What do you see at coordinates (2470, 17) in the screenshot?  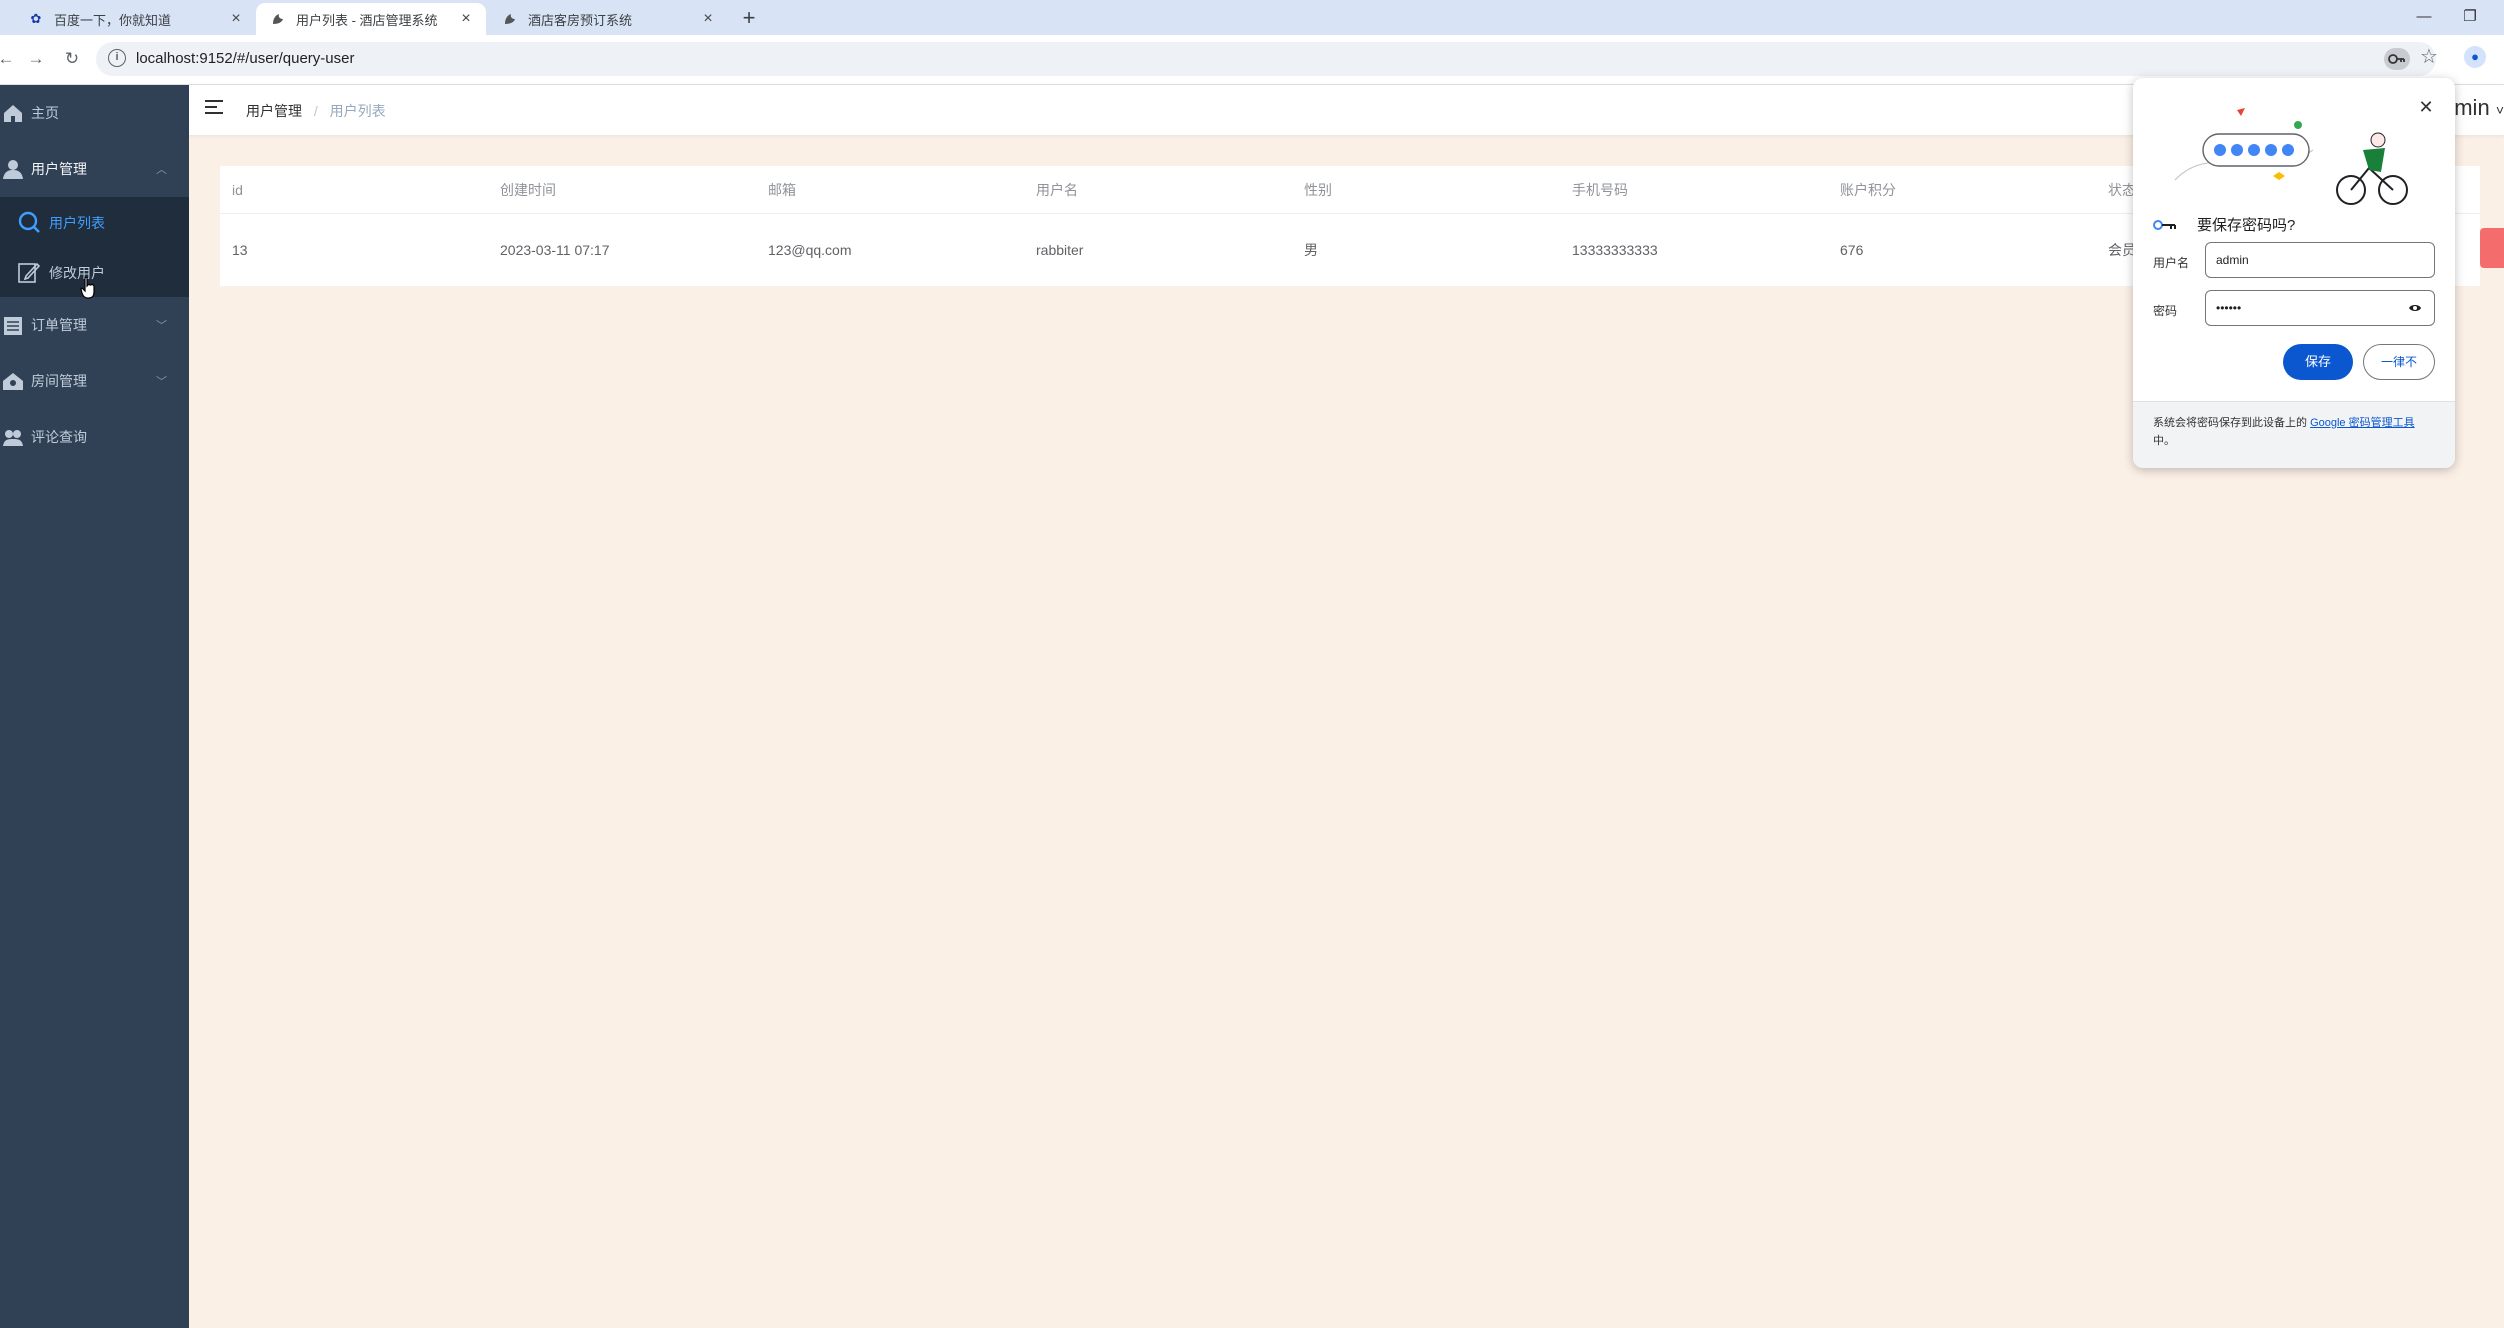 I see `restore-icon: ❐` at bounding box center [2470, 17].